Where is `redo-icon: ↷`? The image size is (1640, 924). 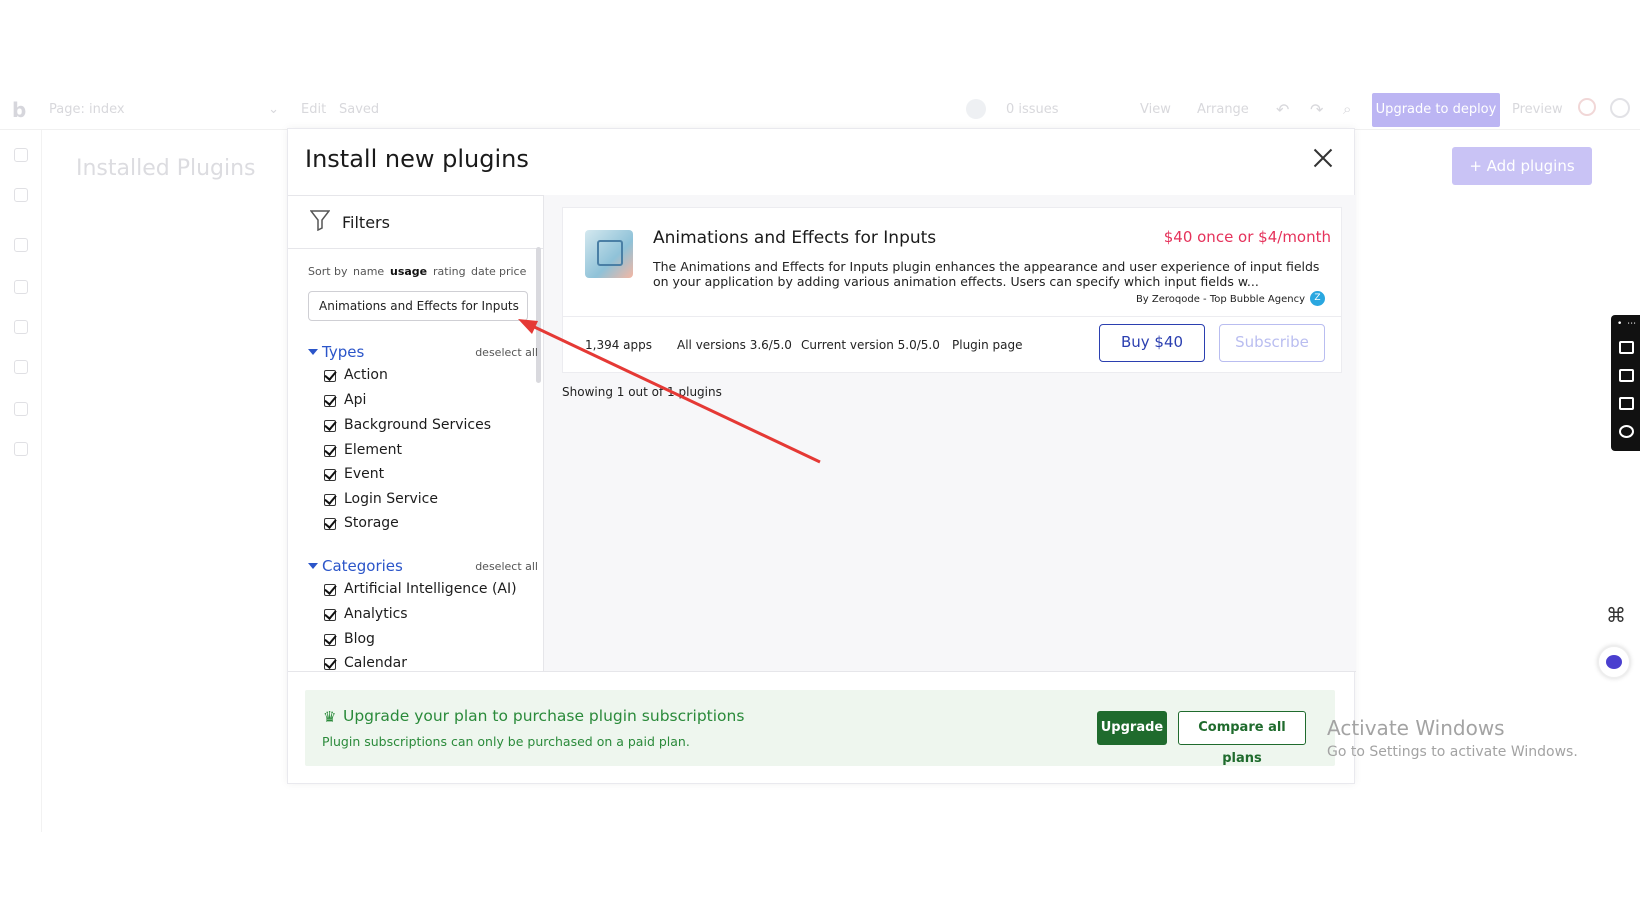 redo-icon: ↷ is located at coordinates (1316, 109).